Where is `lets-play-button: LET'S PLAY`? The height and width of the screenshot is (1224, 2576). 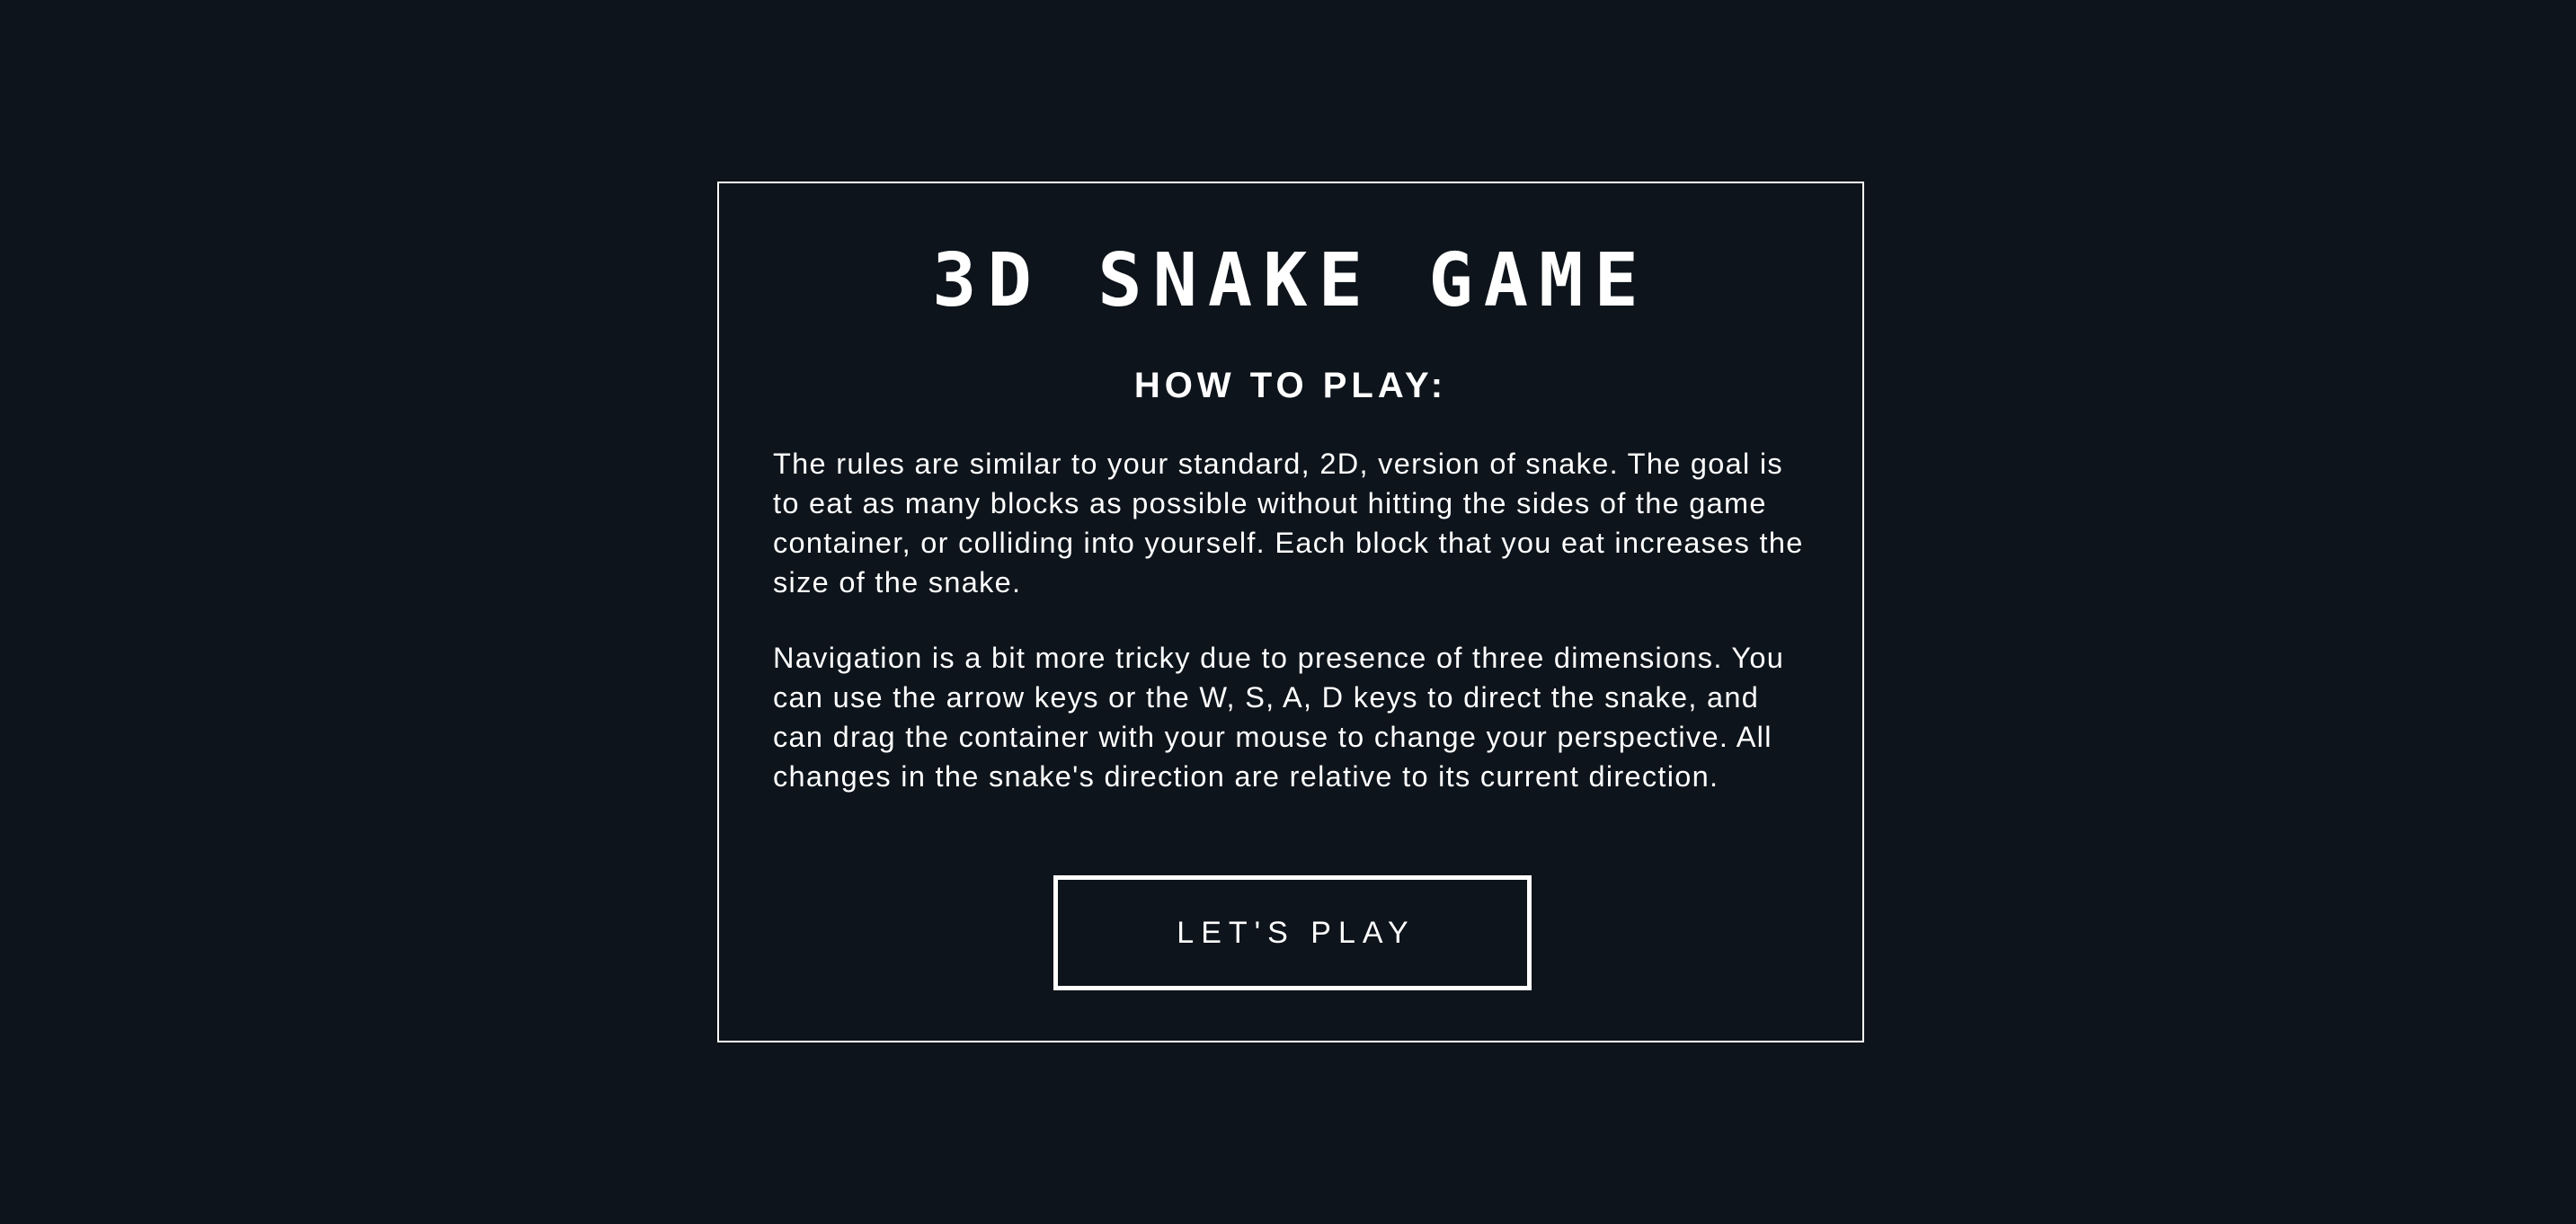
lets-play-button: LET'S PLAY is located at coordinates (1292, 932).